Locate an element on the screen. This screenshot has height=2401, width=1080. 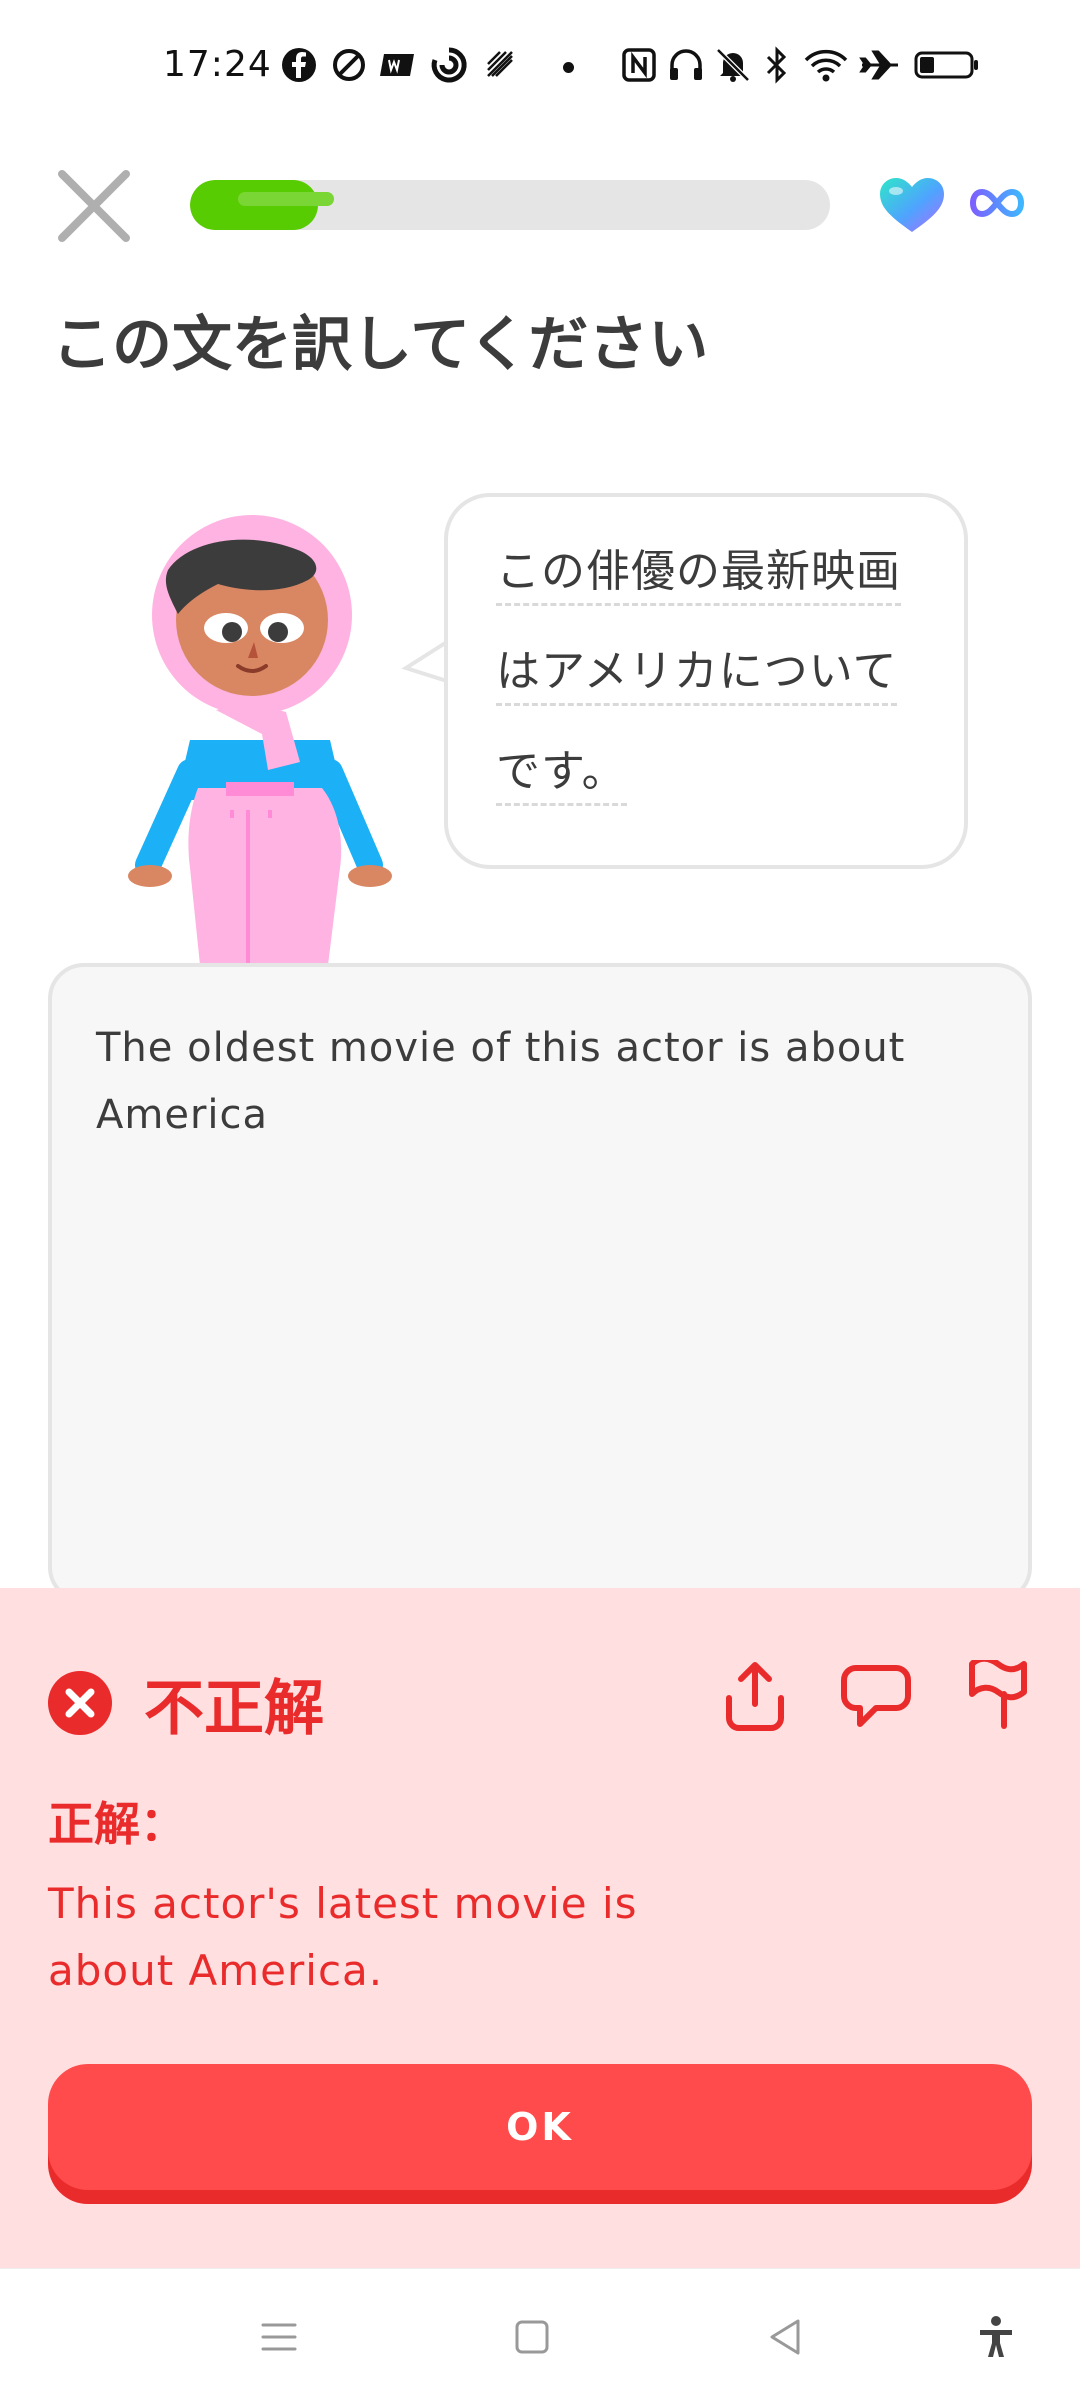
facebook-icon is located at coordinates (299, 65).